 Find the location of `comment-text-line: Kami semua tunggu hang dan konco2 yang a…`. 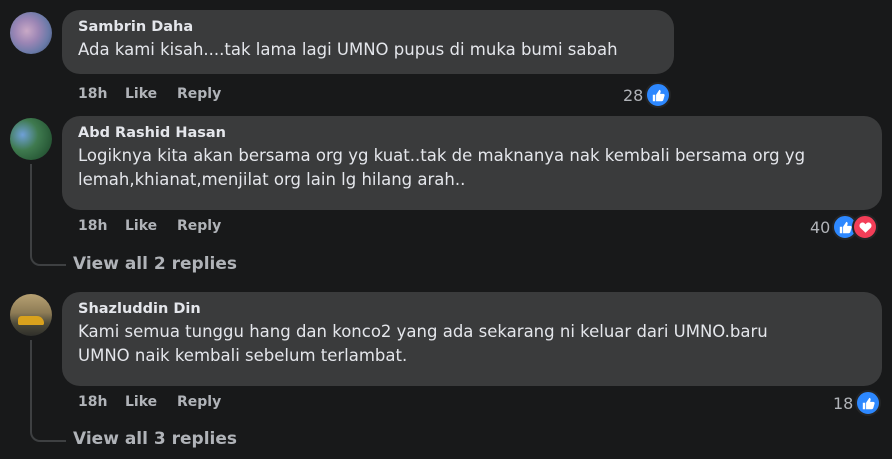

comment-text-line: Kami semua tunggu hang dan konco2 yang a… is located at coordinates (423, 331).